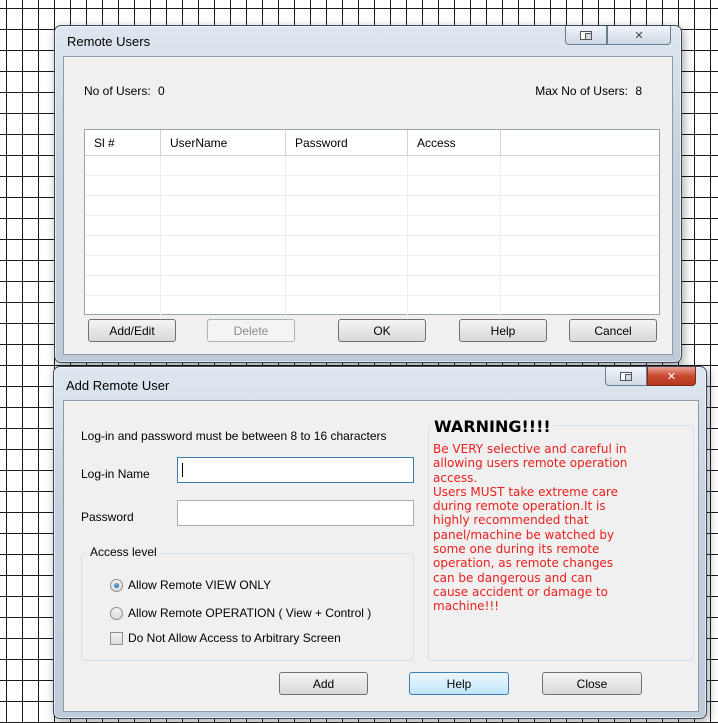  I want to click on no-of-users-text: No of Users: 0, so click(124, 91).